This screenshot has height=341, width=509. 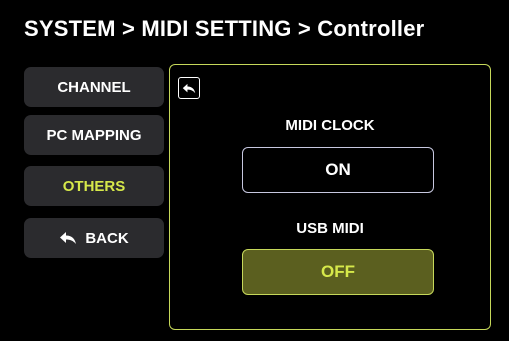 I want to click on midi-clock-value: ON, so click(x=338, y=169).